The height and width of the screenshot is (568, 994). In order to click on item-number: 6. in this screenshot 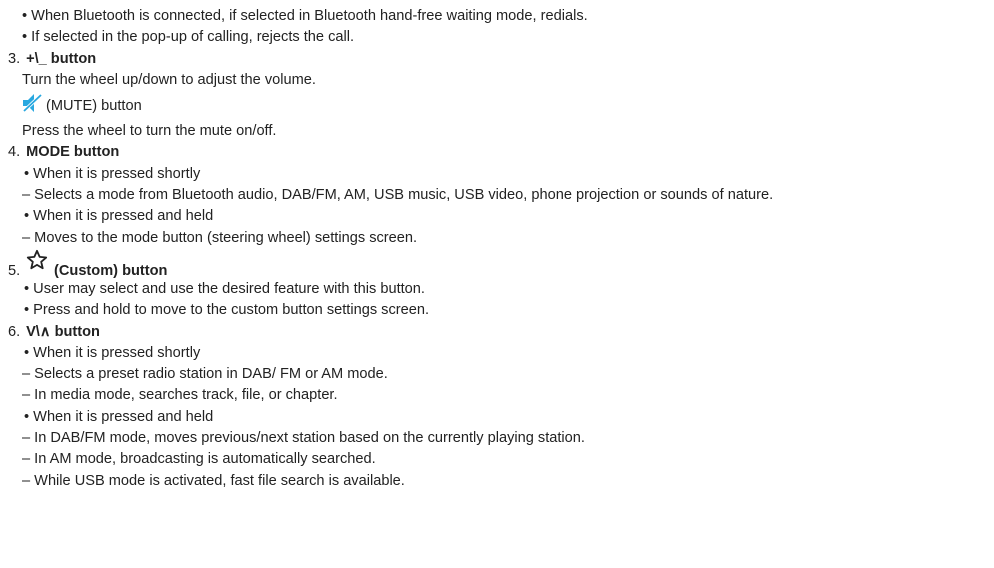, I will do `click(14, 331)`.